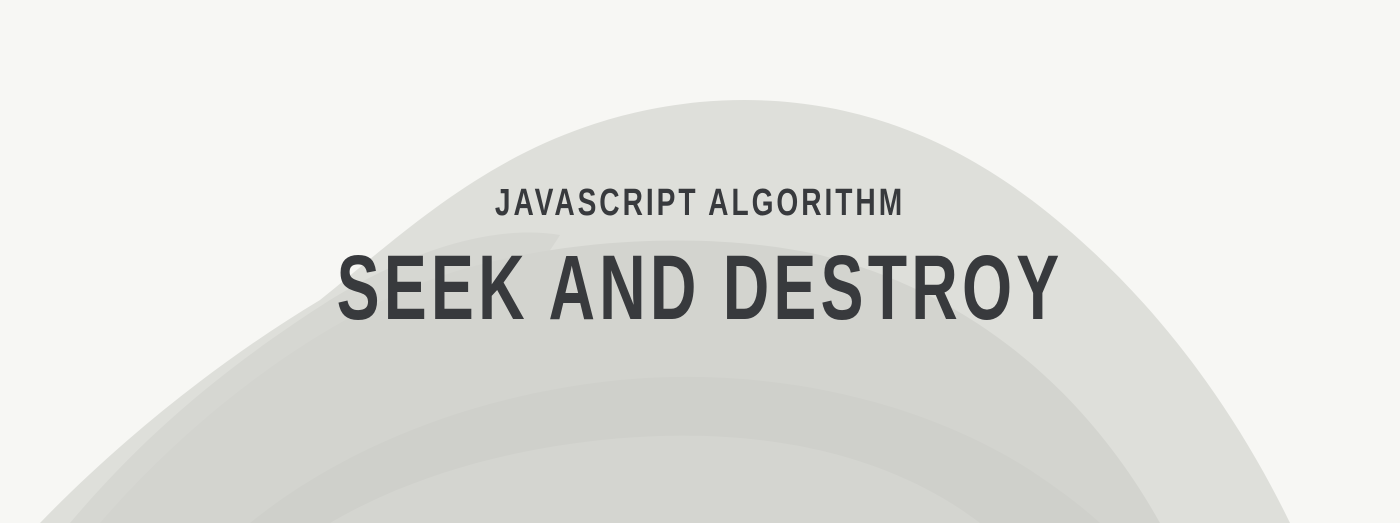 The width and height of the screenshot is (1400, 523). Describe the element at coordinates (700, 203) in the screenshot. I see `article-kicker: JAVASCRIPT ALGORITHM` at that location.